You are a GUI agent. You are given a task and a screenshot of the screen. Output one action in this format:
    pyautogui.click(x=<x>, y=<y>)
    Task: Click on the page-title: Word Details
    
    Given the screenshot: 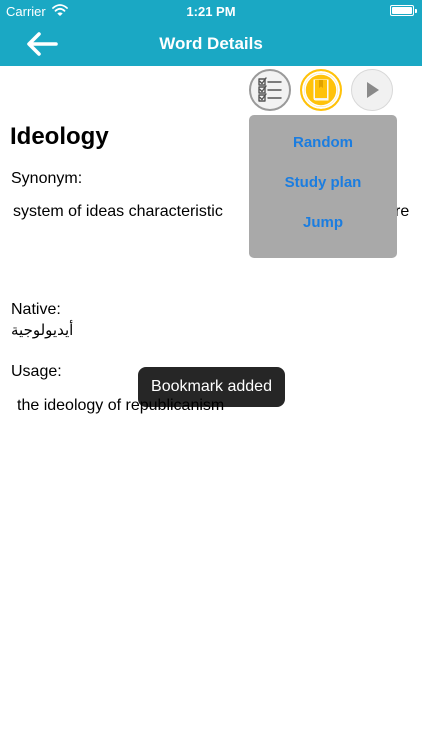 What is the action you would take?
    pyautogui.click(x=211, y=43)
    